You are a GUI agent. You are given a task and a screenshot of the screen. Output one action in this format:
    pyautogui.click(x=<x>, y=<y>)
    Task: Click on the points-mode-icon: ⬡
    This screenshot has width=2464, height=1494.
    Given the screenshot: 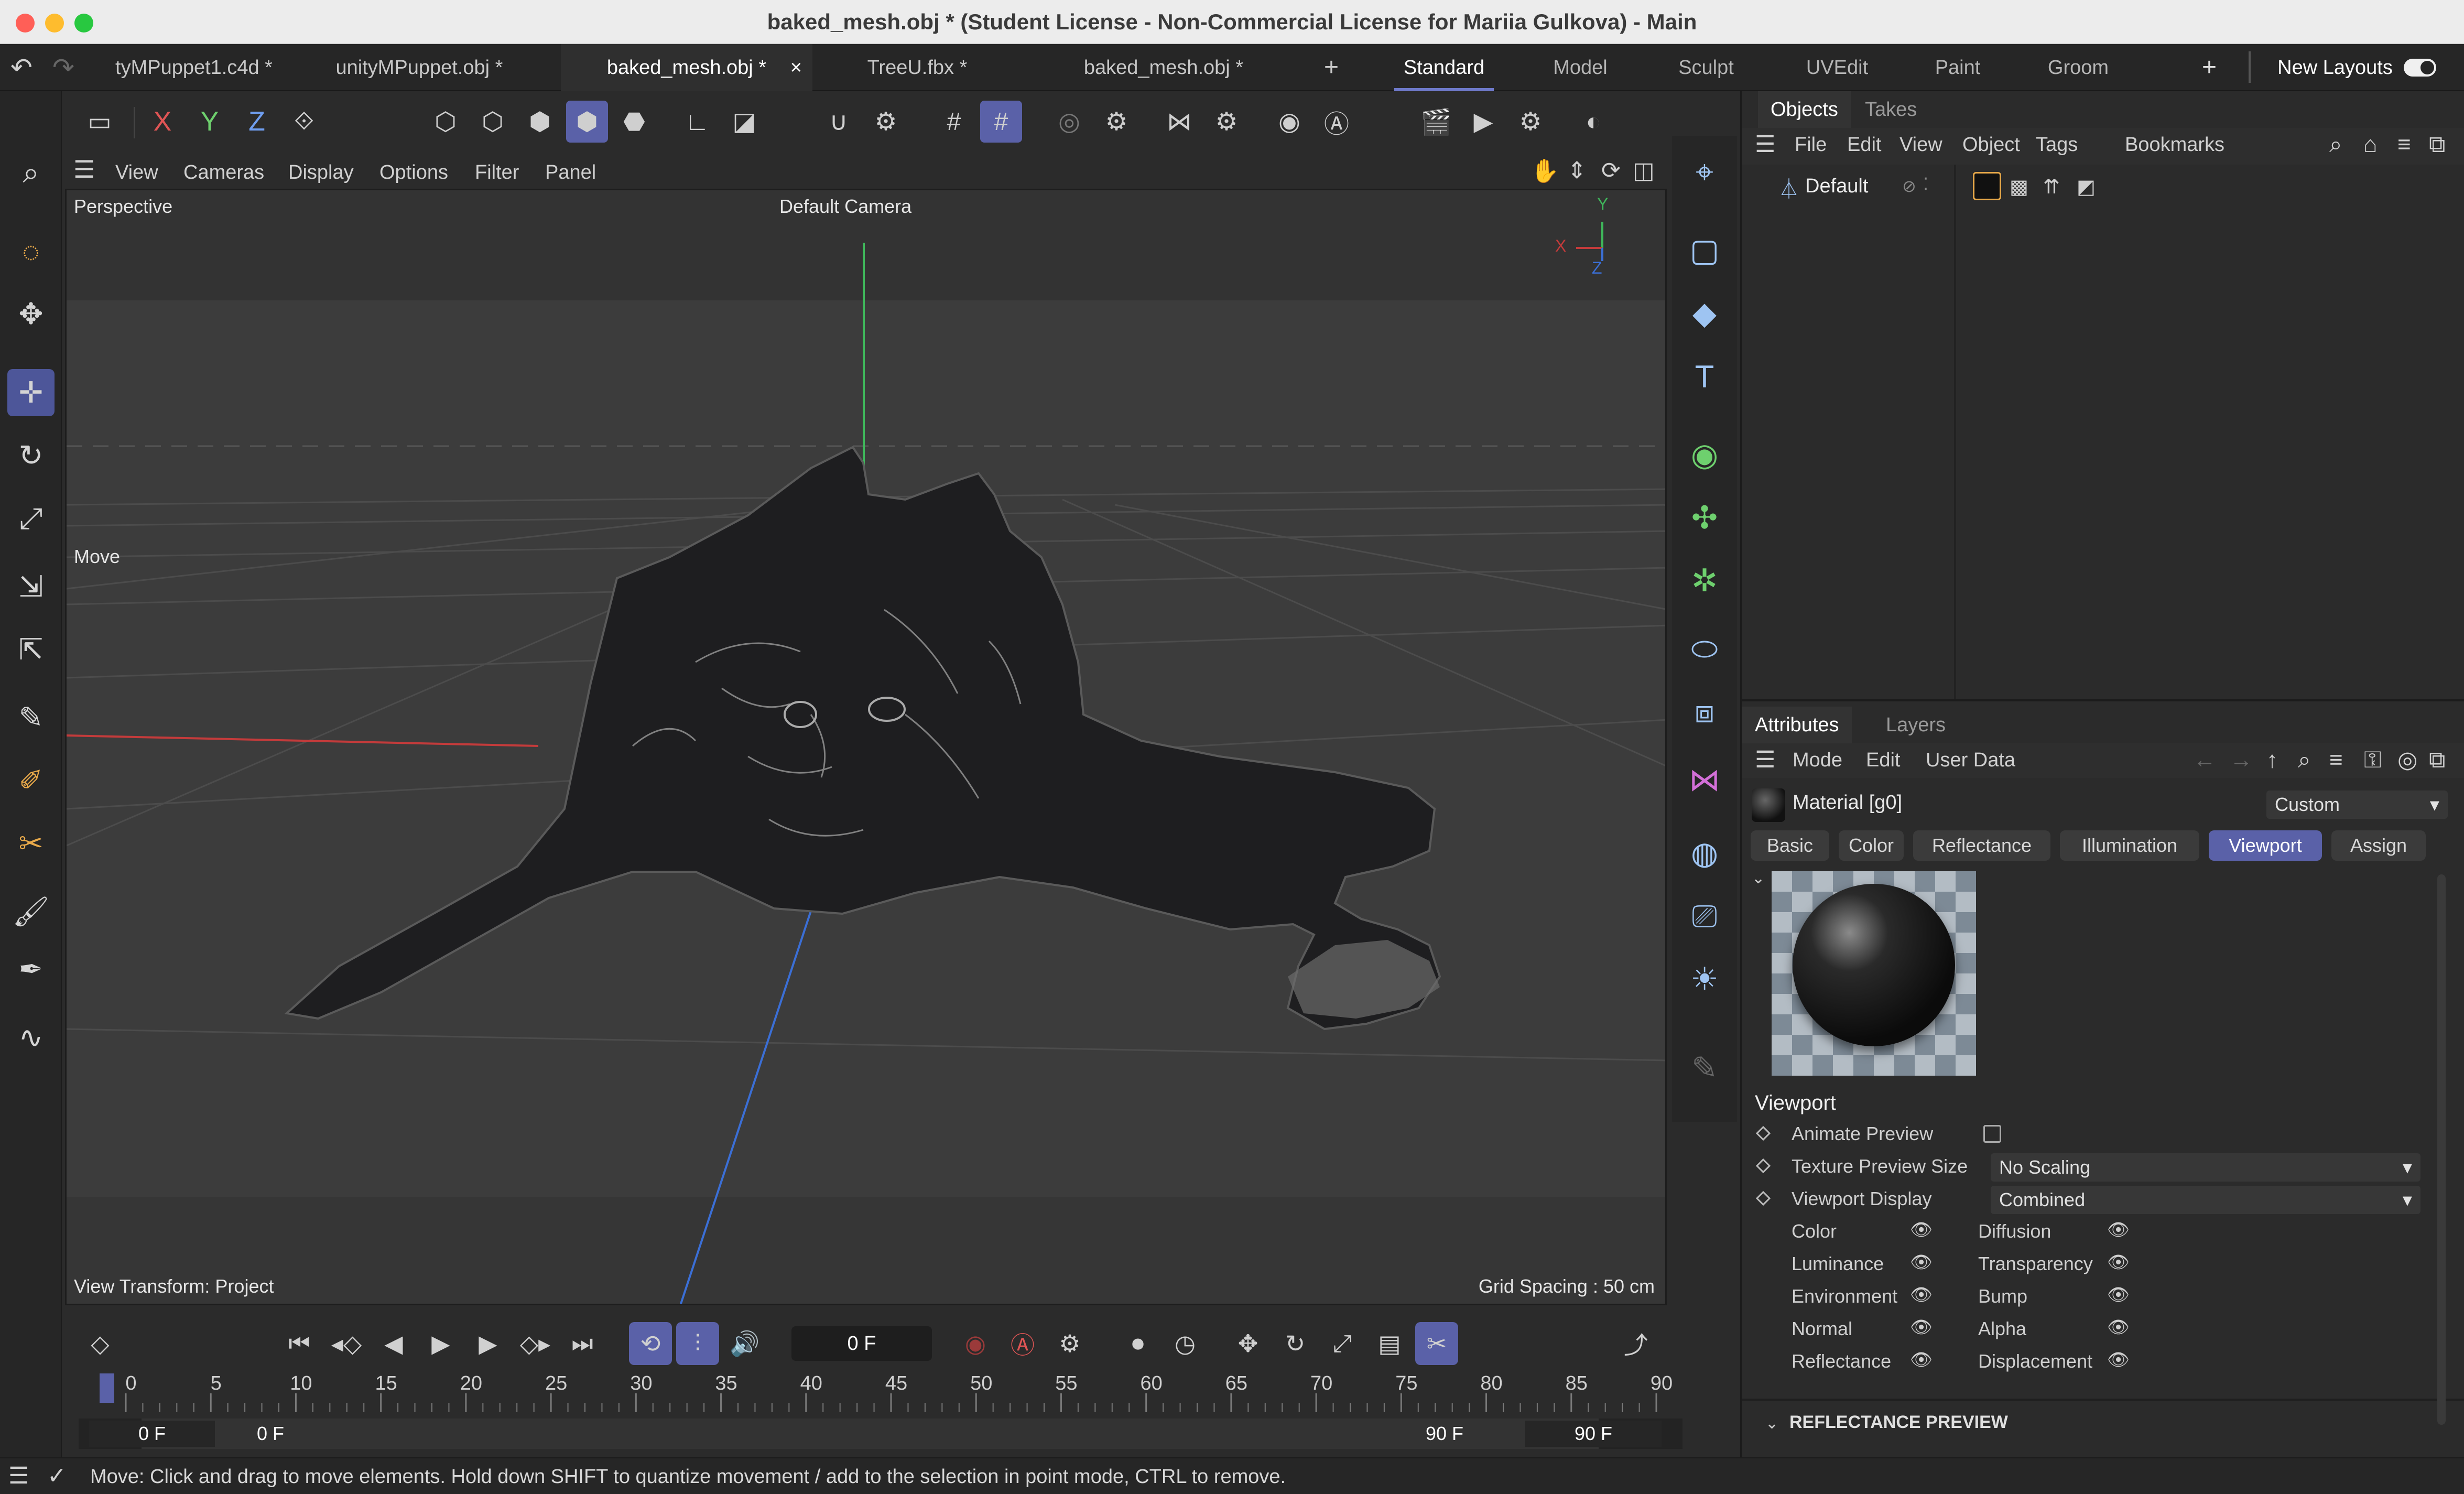 What is the action you would take?
    pyautogui.click(x=445, y=122)
    